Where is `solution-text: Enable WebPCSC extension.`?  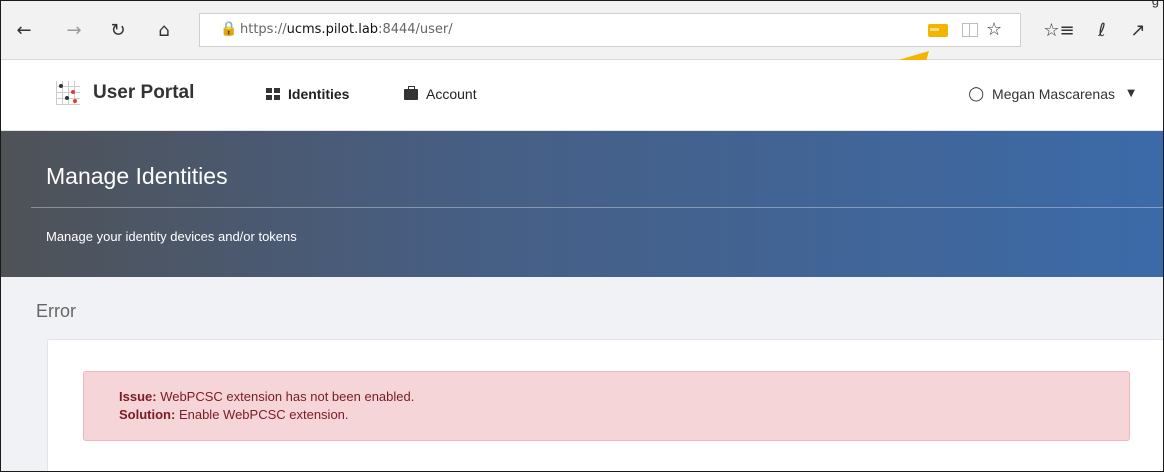
solution-text: Enable WebPCSC extension. is located at coordinates (262, 414).